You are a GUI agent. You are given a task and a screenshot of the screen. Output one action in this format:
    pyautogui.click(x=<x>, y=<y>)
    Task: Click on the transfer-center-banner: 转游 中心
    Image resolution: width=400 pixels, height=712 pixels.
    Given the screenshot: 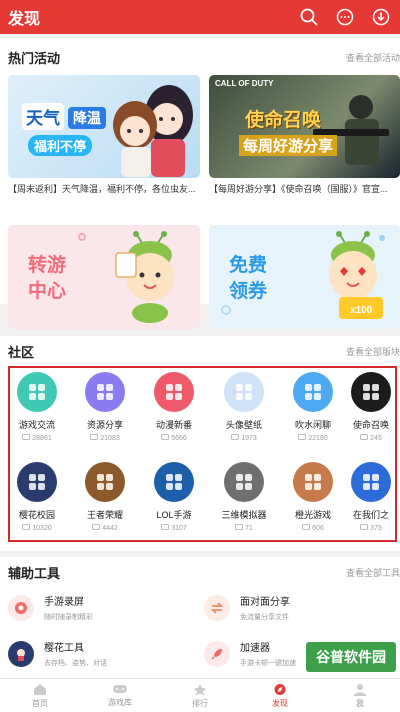 What is the action you would take?
    pyautogui.click(x=104, y=277)
    